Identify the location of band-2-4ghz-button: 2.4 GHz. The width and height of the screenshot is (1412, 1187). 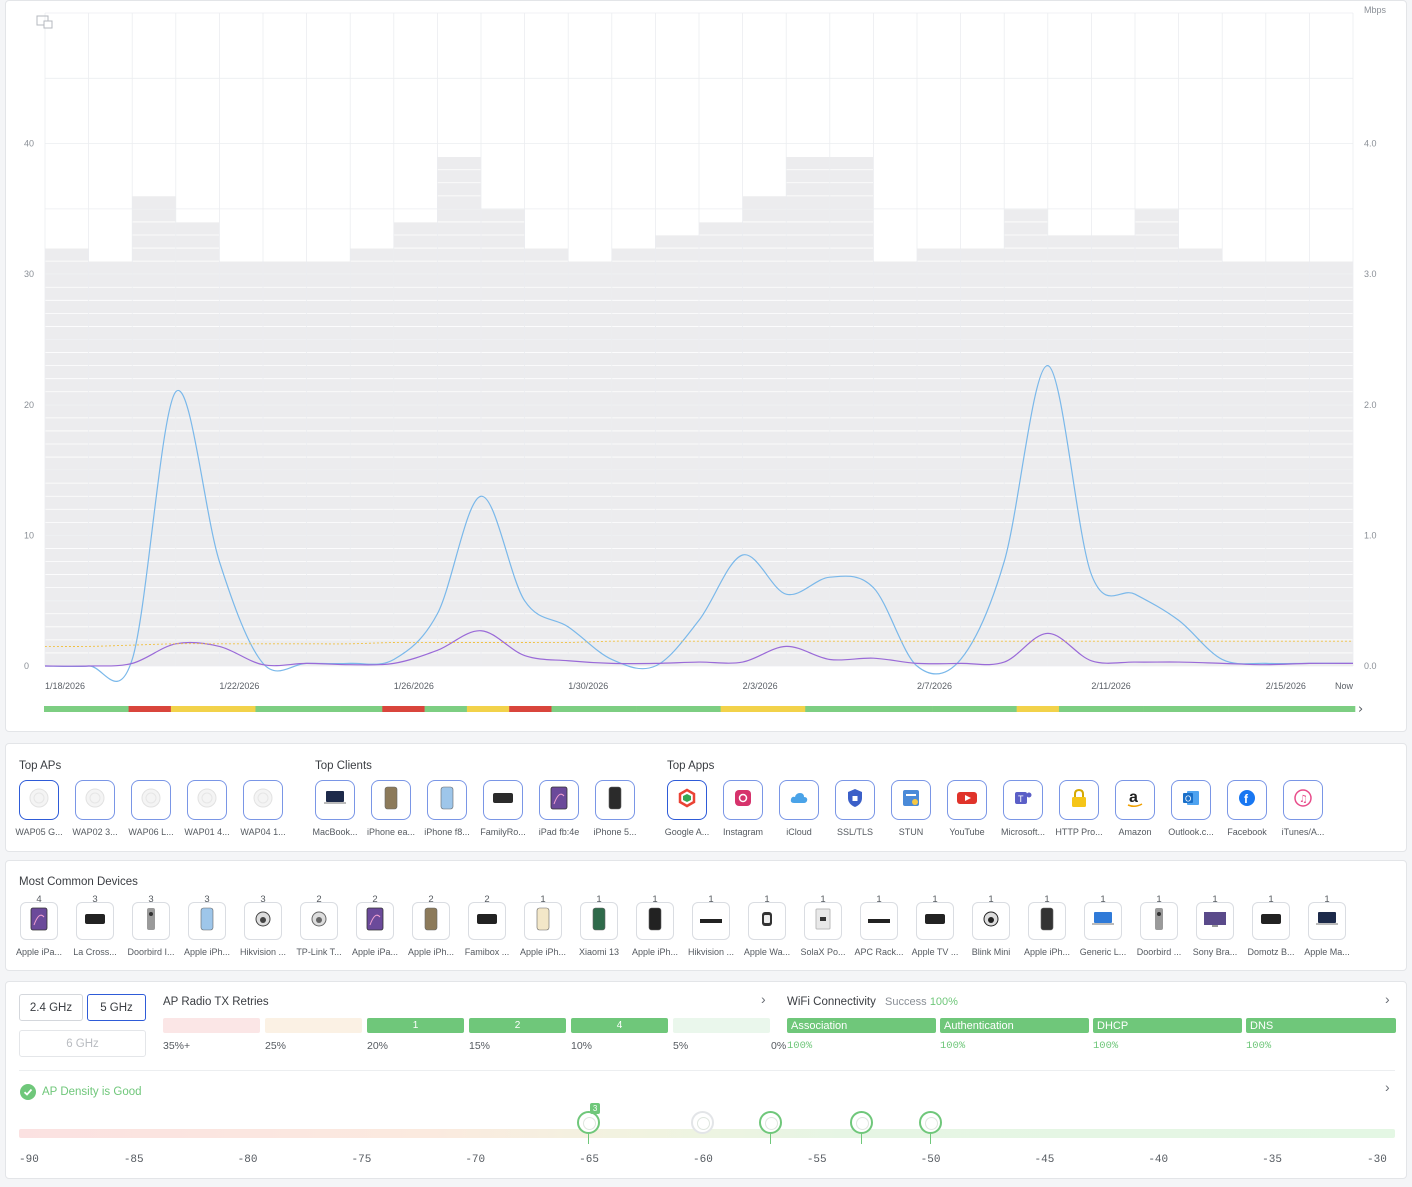
(51, 1007).